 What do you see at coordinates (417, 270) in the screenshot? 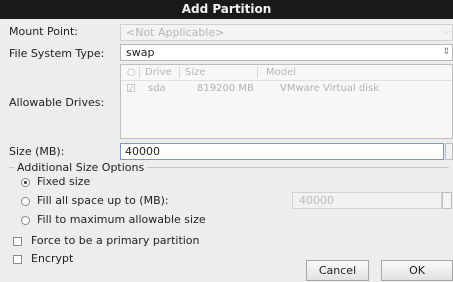
I see `ok-button: OK` at bounding box center [417, 270].